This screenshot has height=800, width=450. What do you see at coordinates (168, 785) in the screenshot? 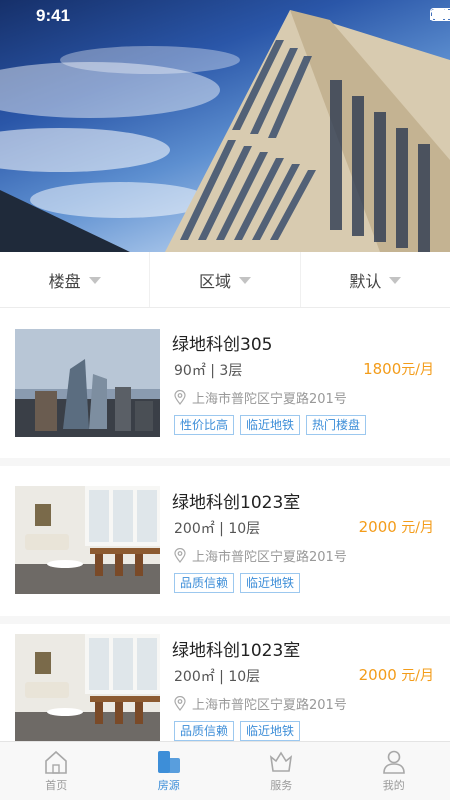
I see `tab-listings-label: 房源` at bounding box center [168, 785].